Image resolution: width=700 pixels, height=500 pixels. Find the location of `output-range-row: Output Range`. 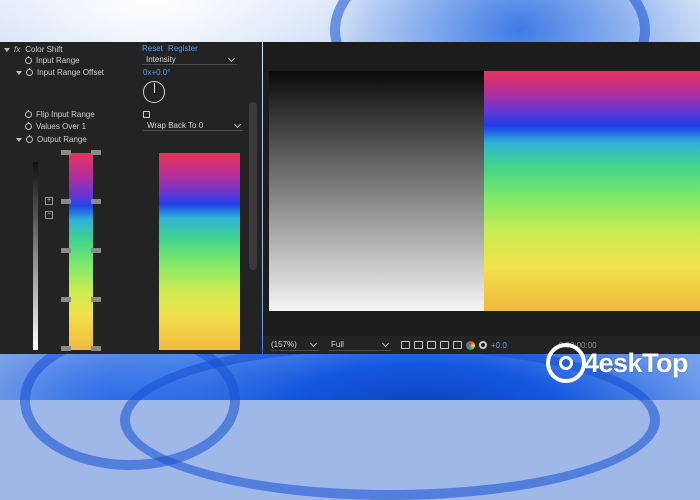

output-range-row: Output Range is located at coordinates (51, 139).